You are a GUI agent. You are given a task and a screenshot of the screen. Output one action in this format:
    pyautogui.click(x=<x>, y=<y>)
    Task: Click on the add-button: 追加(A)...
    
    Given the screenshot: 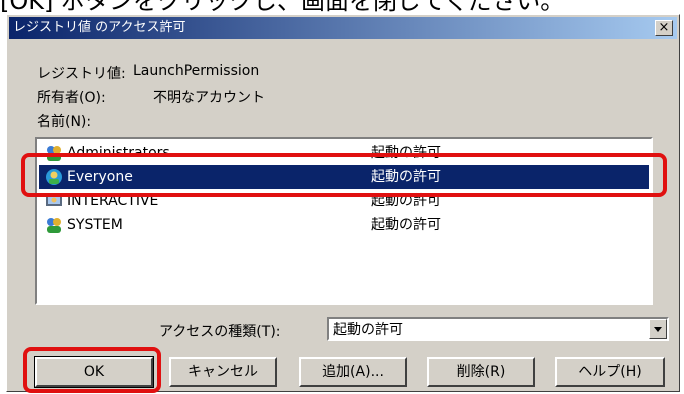 What is the action you would take?
    pyautogui.click(x=353, y=372)
    